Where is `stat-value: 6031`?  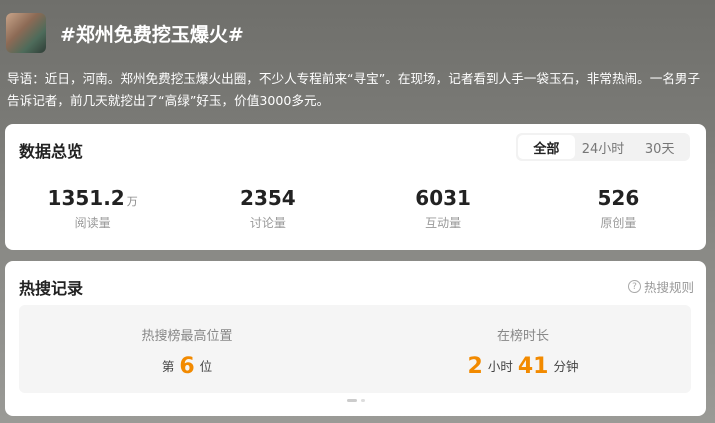 stat-value: 6031 is located at coordinates (443, 198).